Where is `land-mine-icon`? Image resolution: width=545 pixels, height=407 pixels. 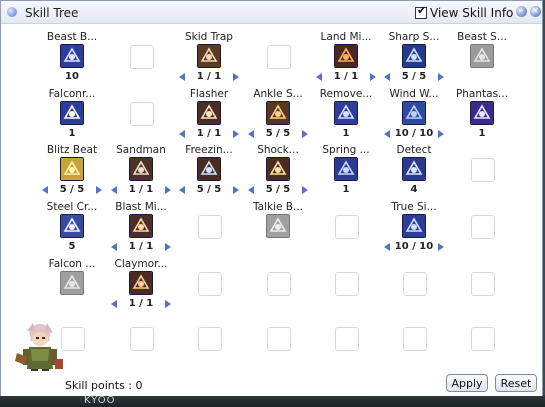
land-mine-icon is located at coordinates (346, 56).